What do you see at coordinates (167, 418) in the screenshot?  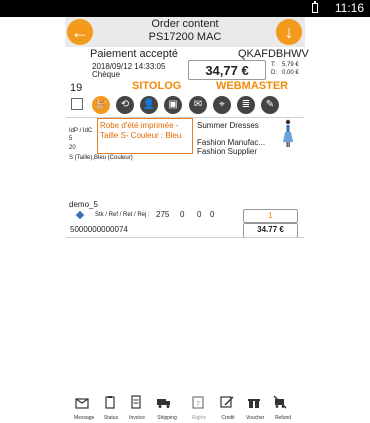 I see `bottom-label: Shipping` at bounding box center [167, 418].